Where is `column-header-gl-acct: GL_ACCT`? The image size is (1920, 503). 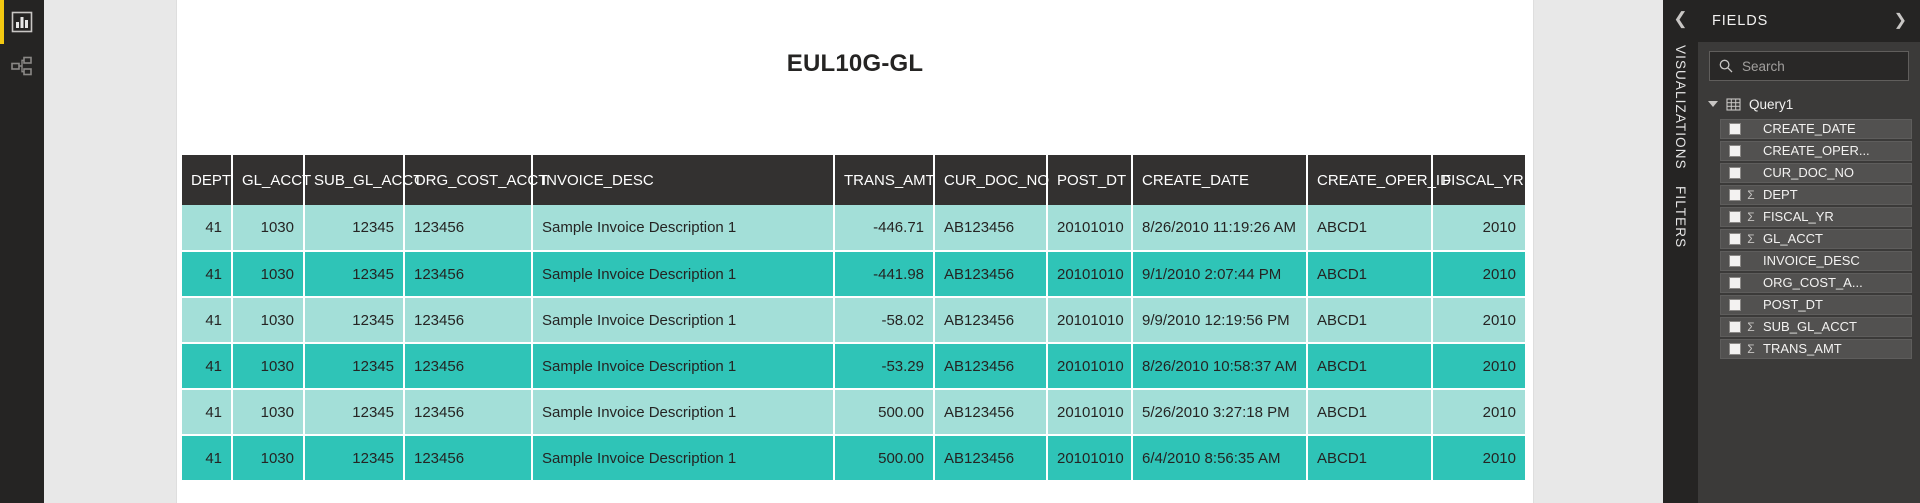 column-header-gl-acct: GL_ACCT is located at coordinates (271, 180).